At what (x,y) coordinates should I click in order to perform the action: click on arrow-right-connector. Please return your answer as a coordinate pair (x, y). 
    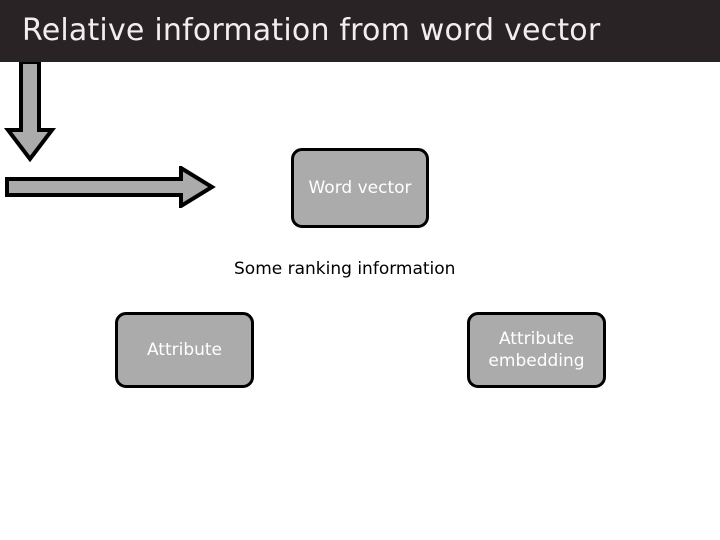
    Looking at the image, I should click on (109, 187).